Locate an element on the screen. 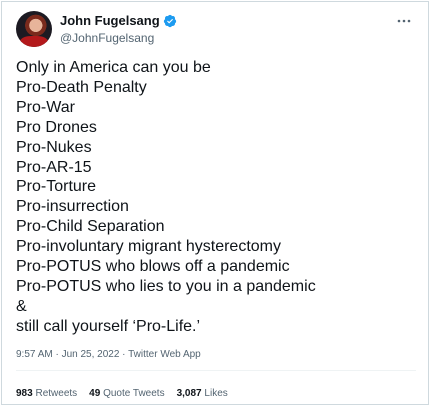 The height and width of the screenshot is (406, 430). tweet-line: Pro-involuntary migrant hysterectomy is located at coordinates (148, 247).